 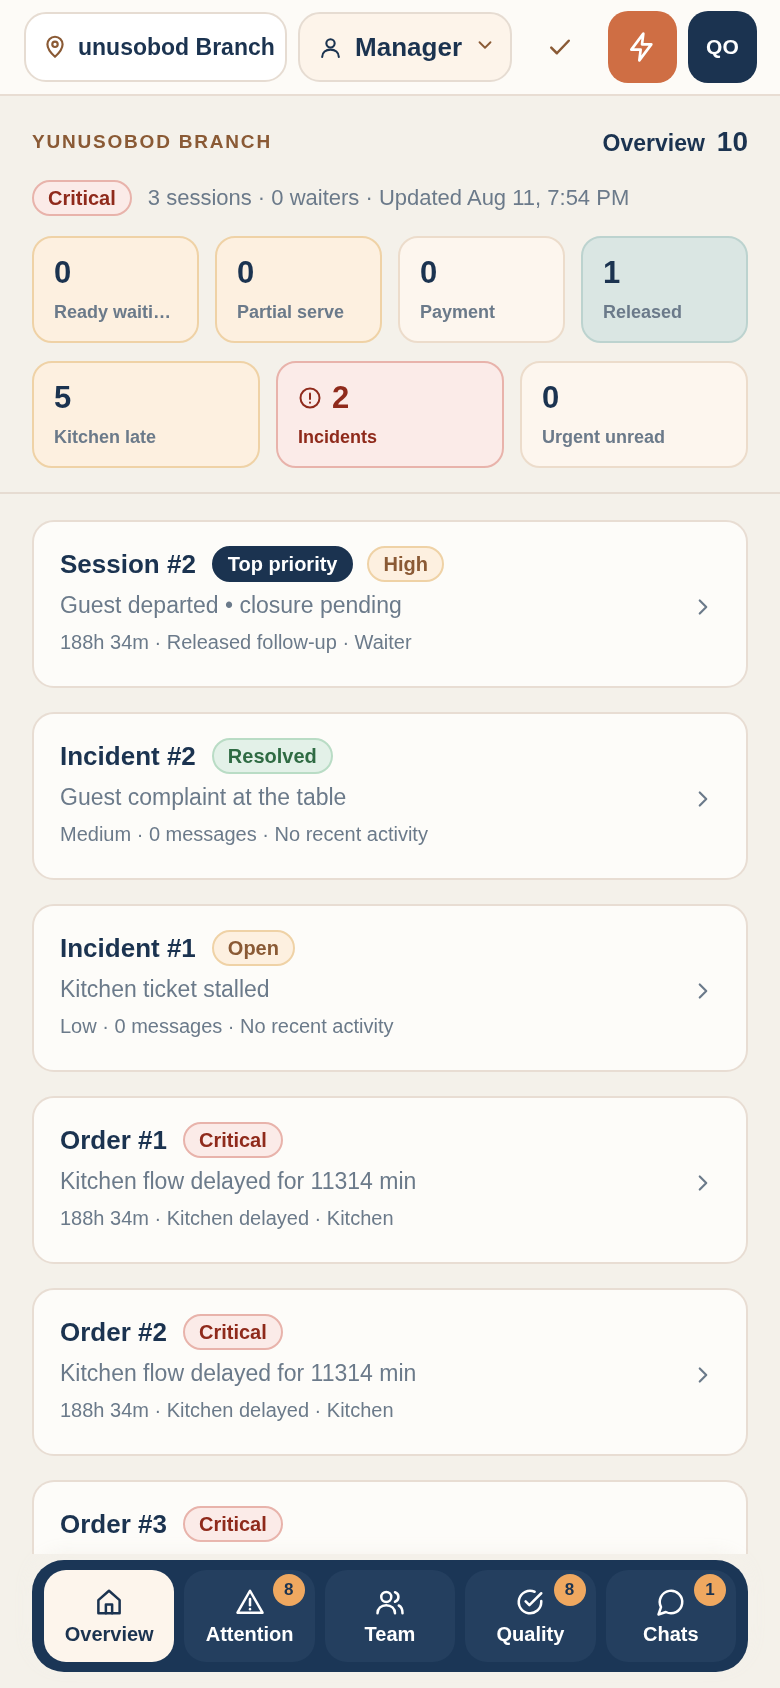 I want to click on exclamation-circle-icon, so click(x=310, y=398).